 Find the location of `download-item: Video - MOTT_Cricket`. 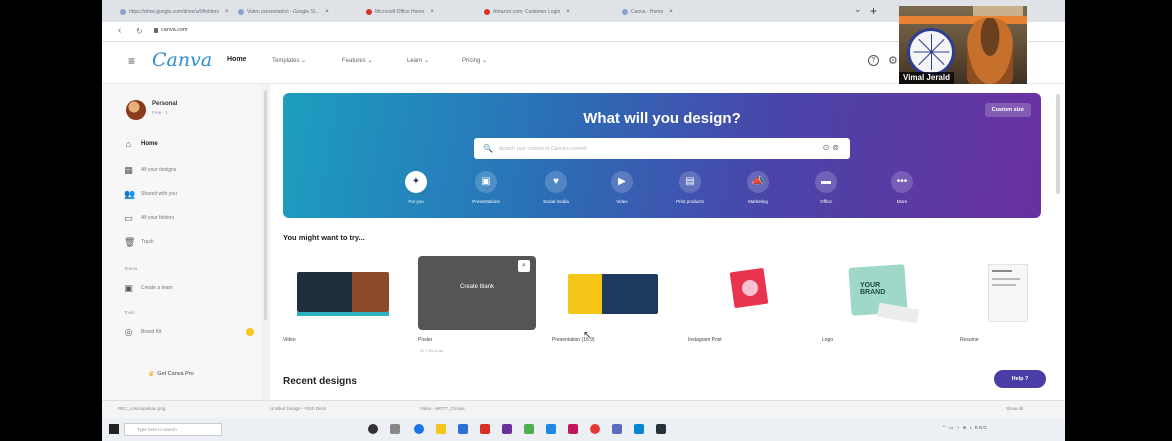

download-item: Video - MOTT_Cricket is located at coordinates (442, 408).